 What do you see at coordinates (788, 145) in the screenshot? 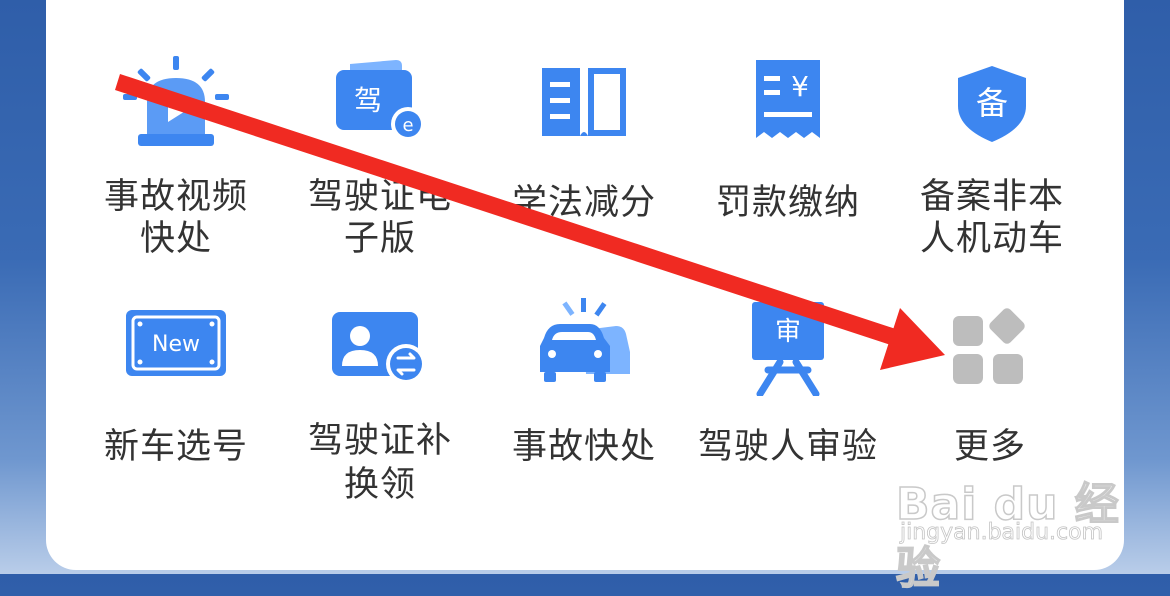
I see `tile-pay-fine: ¥ 罚款缴纳` at bounding box center [788, 145].